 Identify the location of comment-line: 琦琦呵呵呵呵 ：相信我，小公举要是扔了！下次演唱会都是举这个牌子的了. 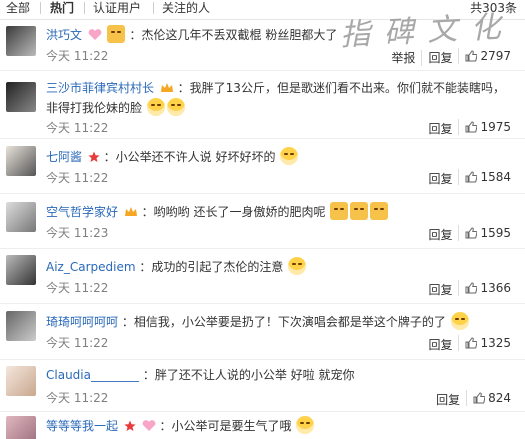
(281, 322).